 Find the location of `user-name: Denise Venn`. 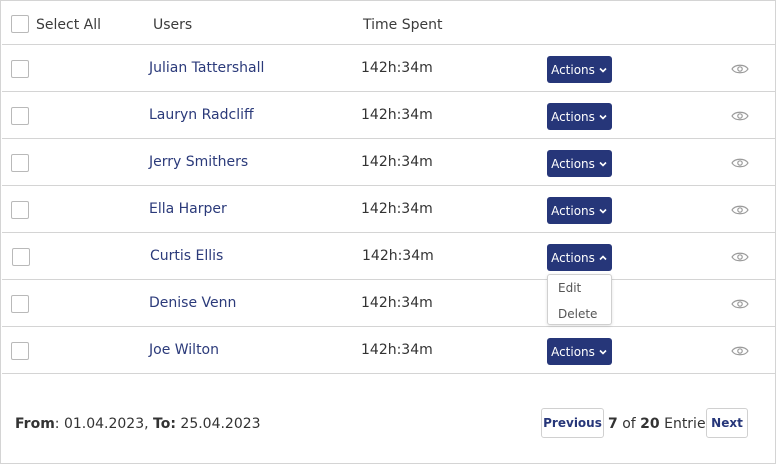

user-name: Denise Venn is located at coordinates (192, 303).